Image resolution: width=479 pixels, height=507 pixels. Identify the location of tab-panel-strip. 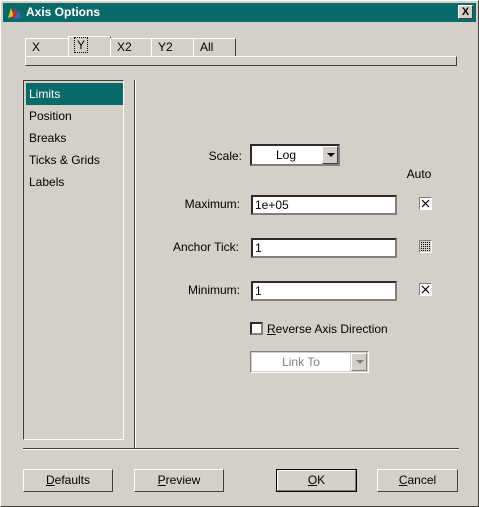
(241, 61).